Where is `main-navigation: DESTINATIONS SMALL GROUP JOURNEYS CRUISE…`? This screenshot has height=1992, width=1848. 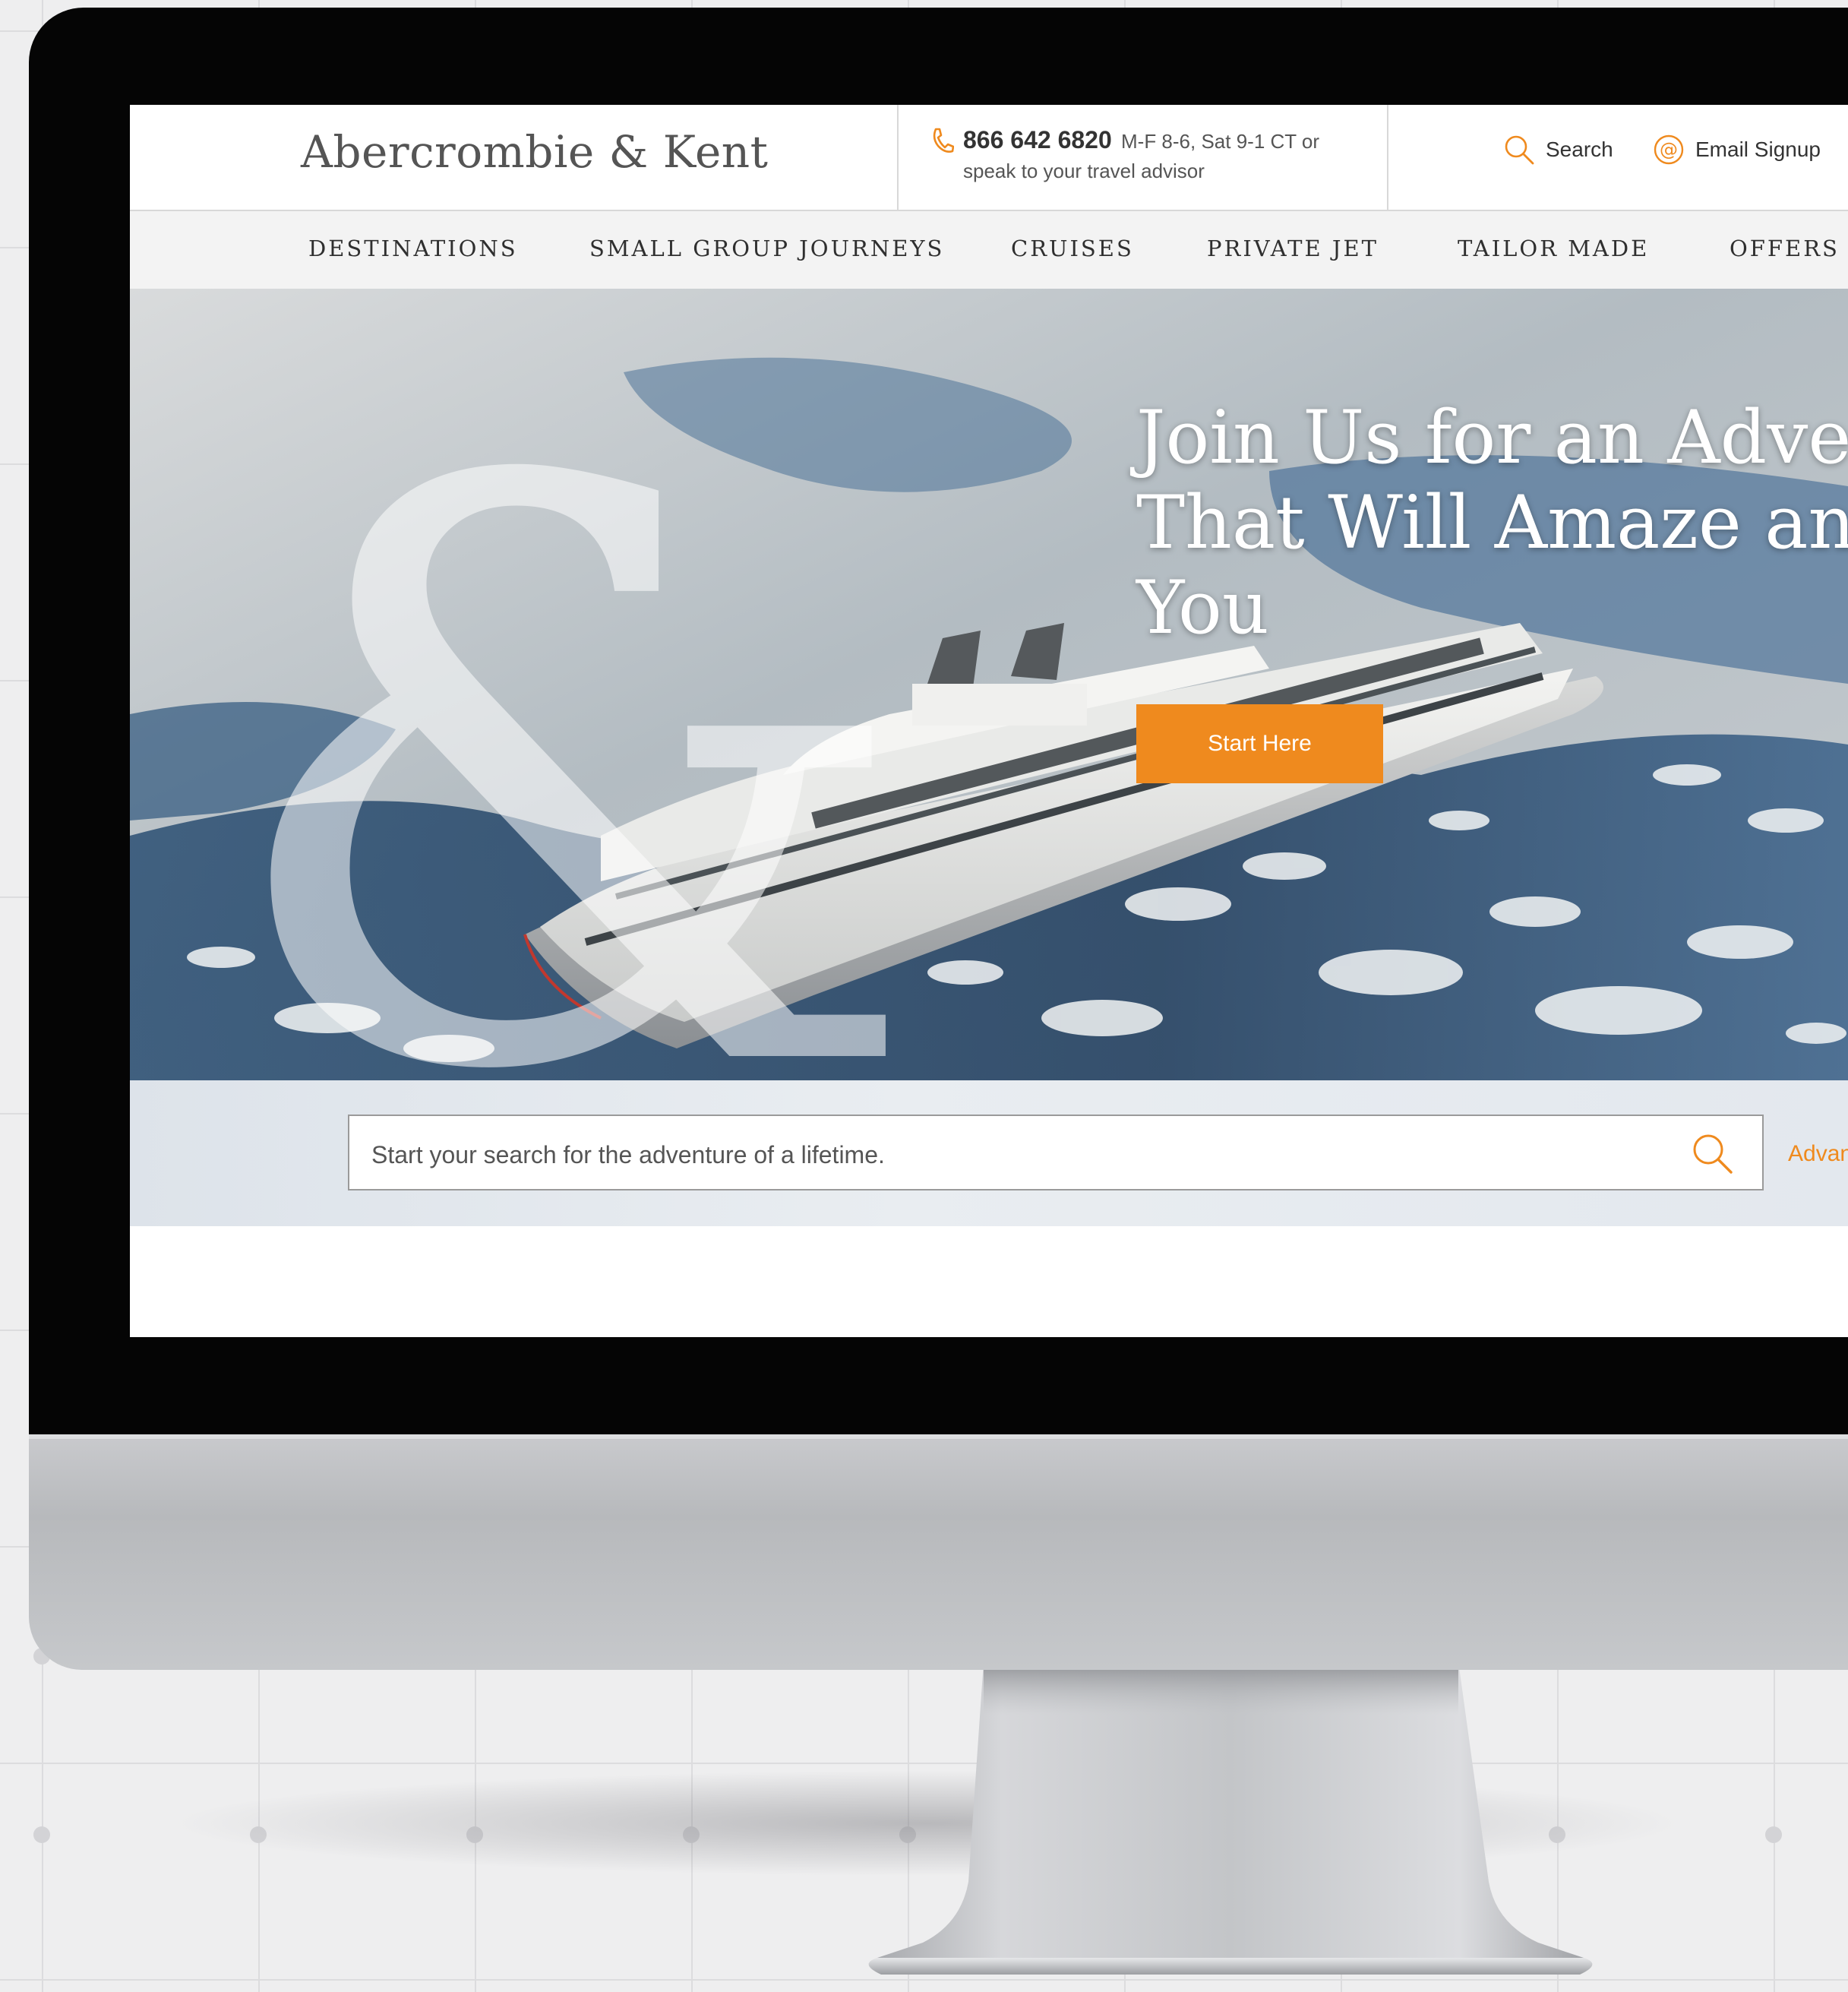
main-navigation: DESTINATIONS SMALL GROUP JOURNEYS CRUISE… is located at coordinates (989, 250).